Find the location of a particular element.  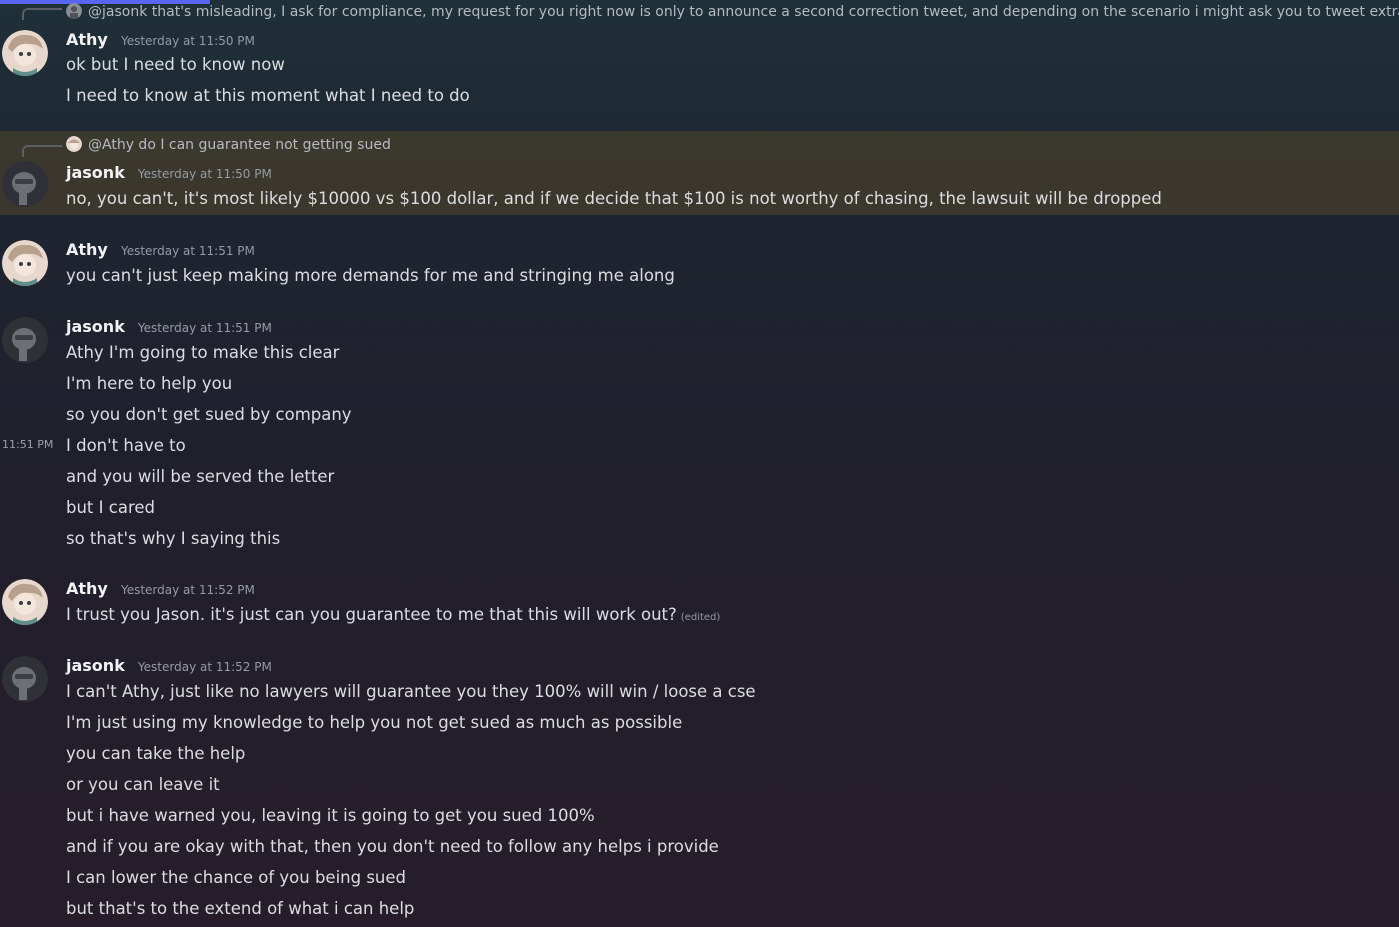

hover-timestamp: 11:51 PM is located at coordinates (28, 444).